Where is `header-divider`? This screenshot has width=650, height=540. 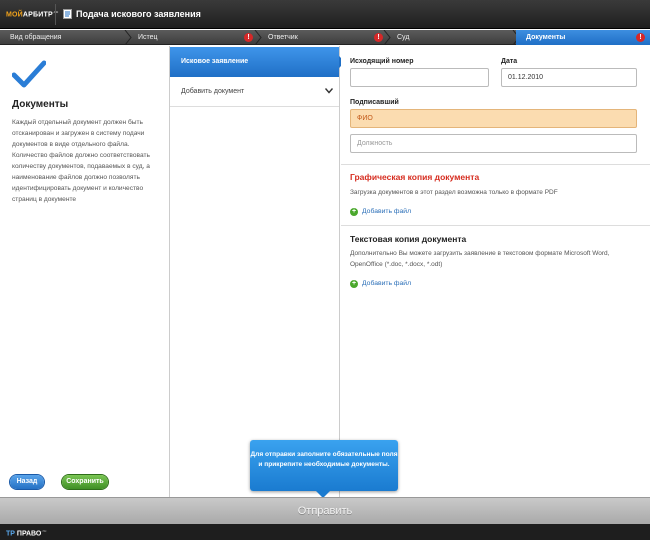
header-divider is located at coordinates (55, 14).